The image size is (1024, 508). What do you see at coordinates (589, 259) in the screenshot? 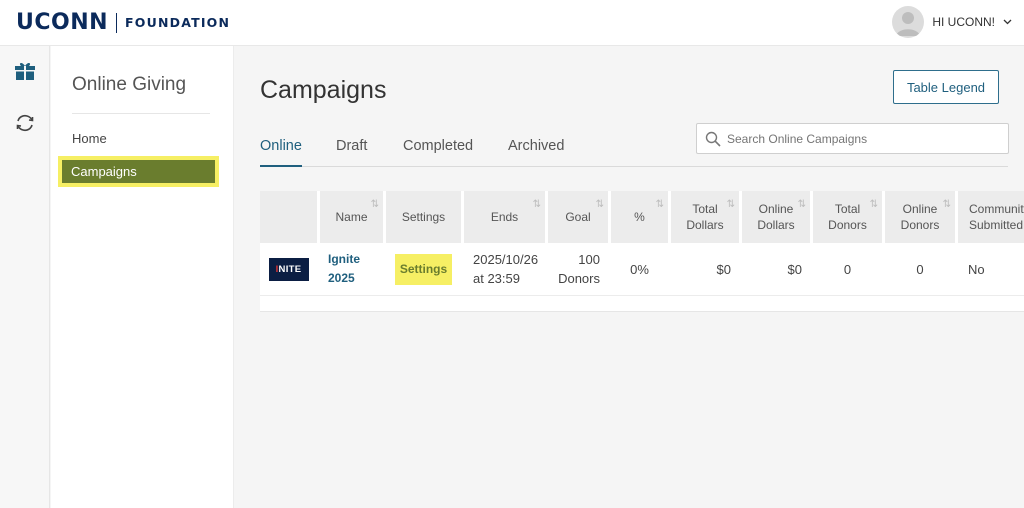
I see `goal-value: 100` at bounding box center [589, 259].